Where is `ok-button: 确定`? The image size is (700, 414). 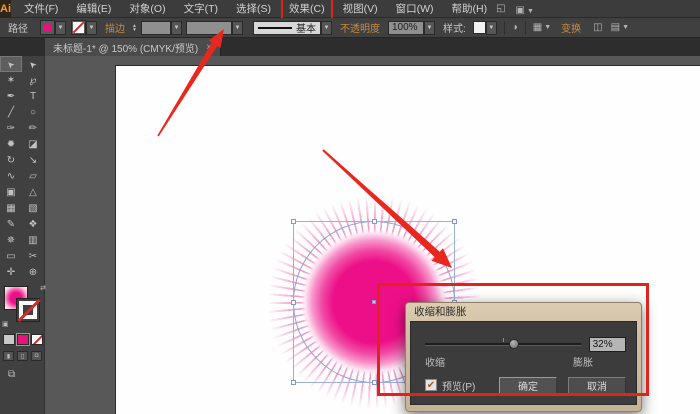 ok-button: 确定 is located at coordinates (528, 385).